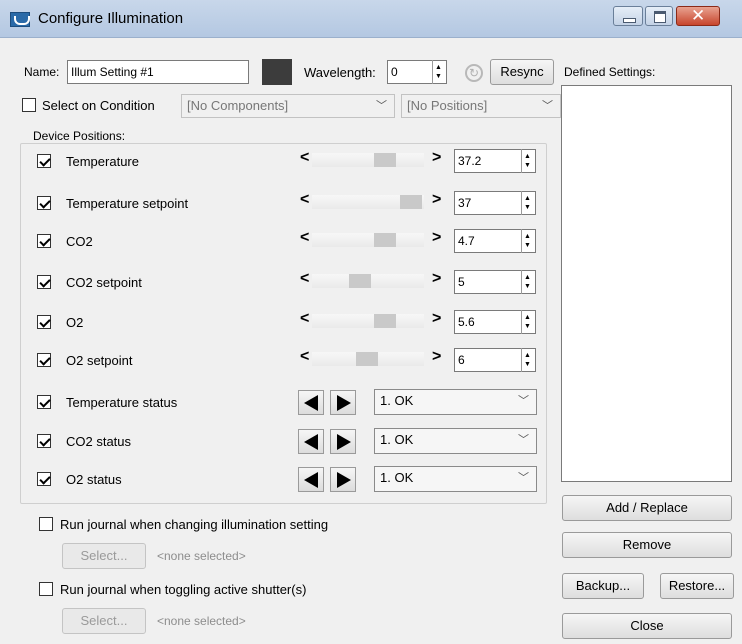  Describe the element at coordinates (201, 556) in the screenshot. I see `journal-illum-none-selected: <none selected>` at that location.